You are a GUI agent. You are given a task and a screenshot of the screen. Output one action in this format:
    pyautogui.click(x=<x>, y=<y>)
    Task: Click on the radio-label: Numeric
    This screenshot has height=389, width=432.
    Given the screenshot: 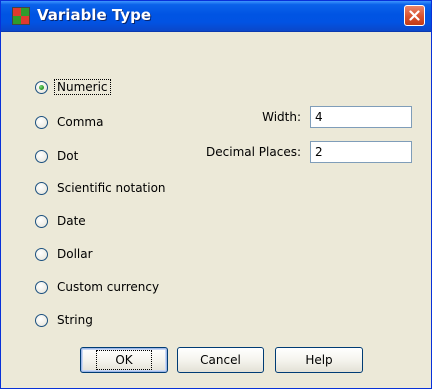 What is the action you would take?
    pyautogui.click(x=82, y=87)
    